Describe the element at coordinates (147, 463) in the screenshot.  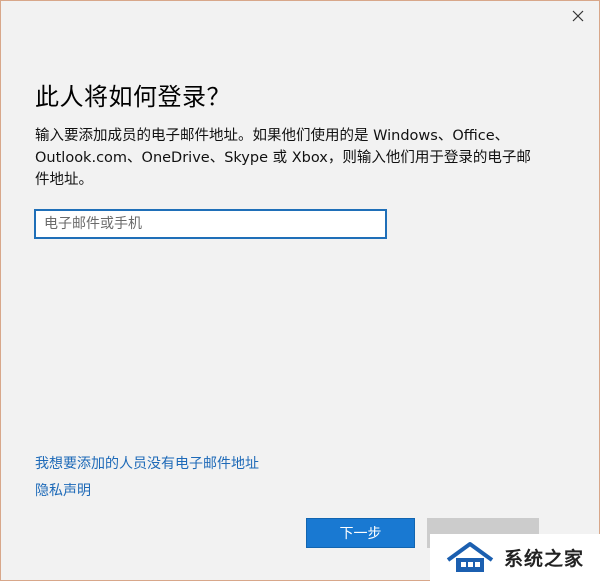
I see `no-email-link: 我想要添加的人员没有电子邮件地址` at that location.